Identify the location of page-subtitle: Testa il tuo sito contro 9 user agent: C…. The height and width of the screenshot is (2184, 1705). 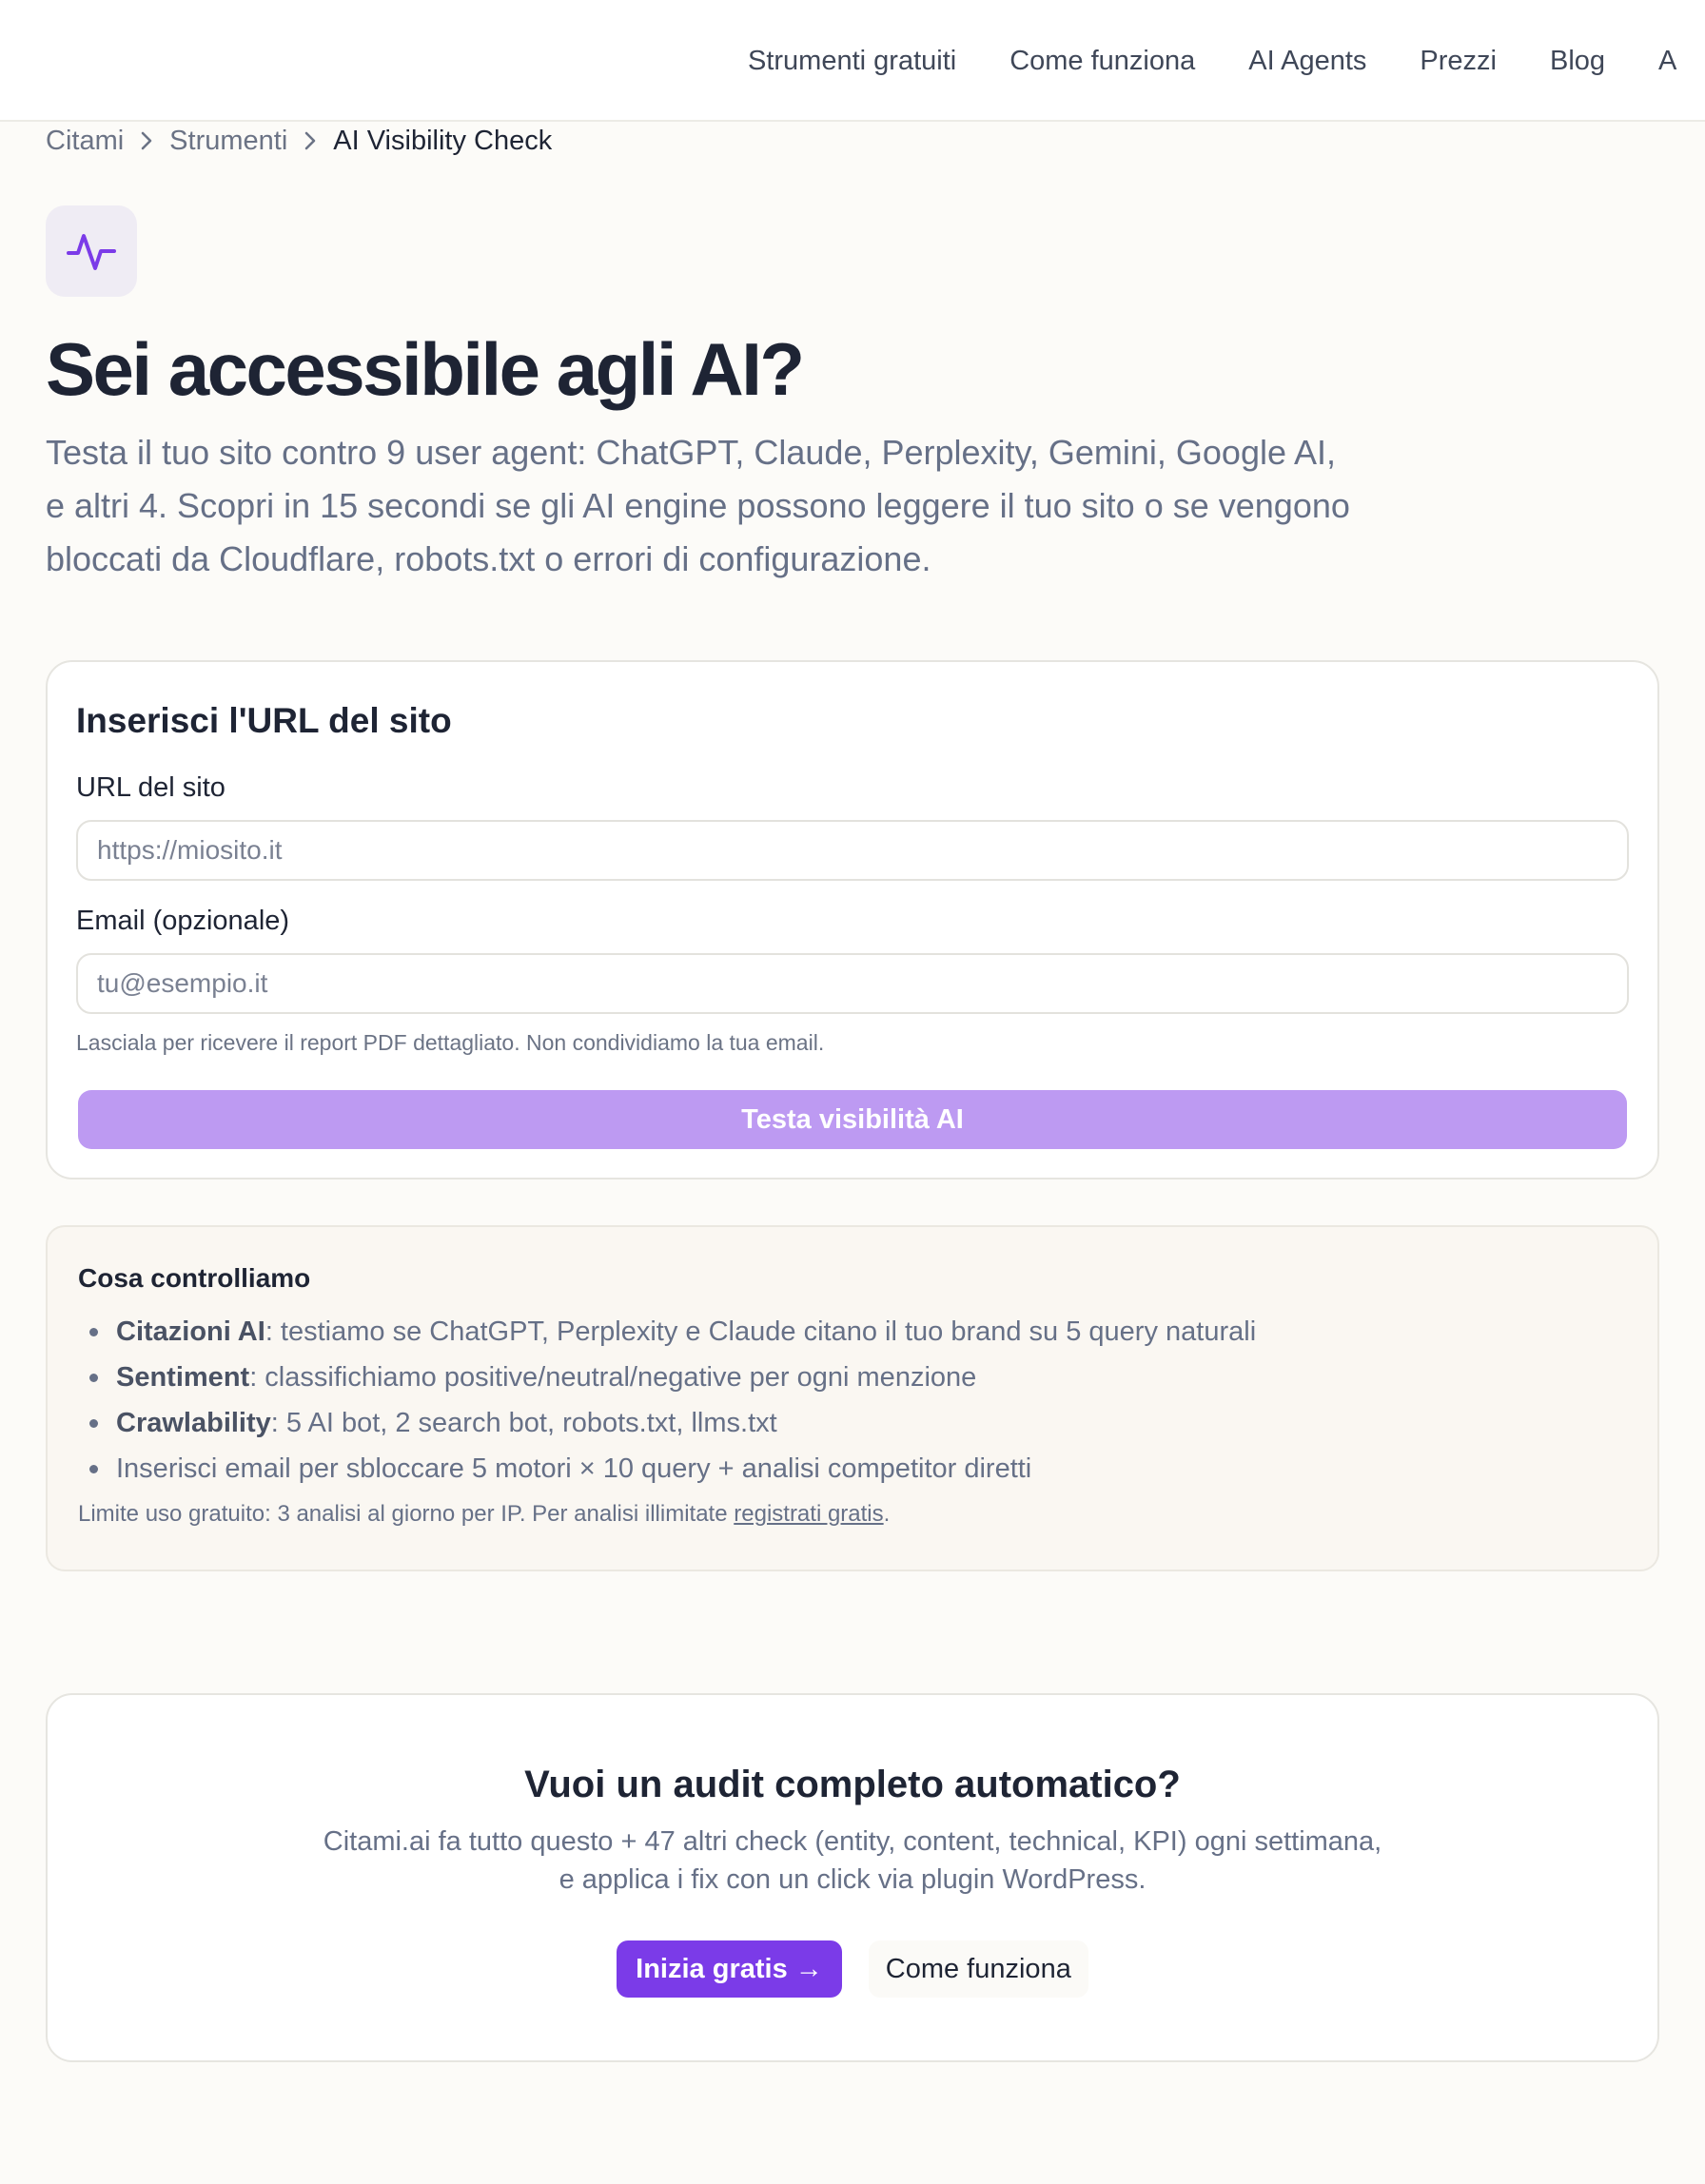
(698, 505).